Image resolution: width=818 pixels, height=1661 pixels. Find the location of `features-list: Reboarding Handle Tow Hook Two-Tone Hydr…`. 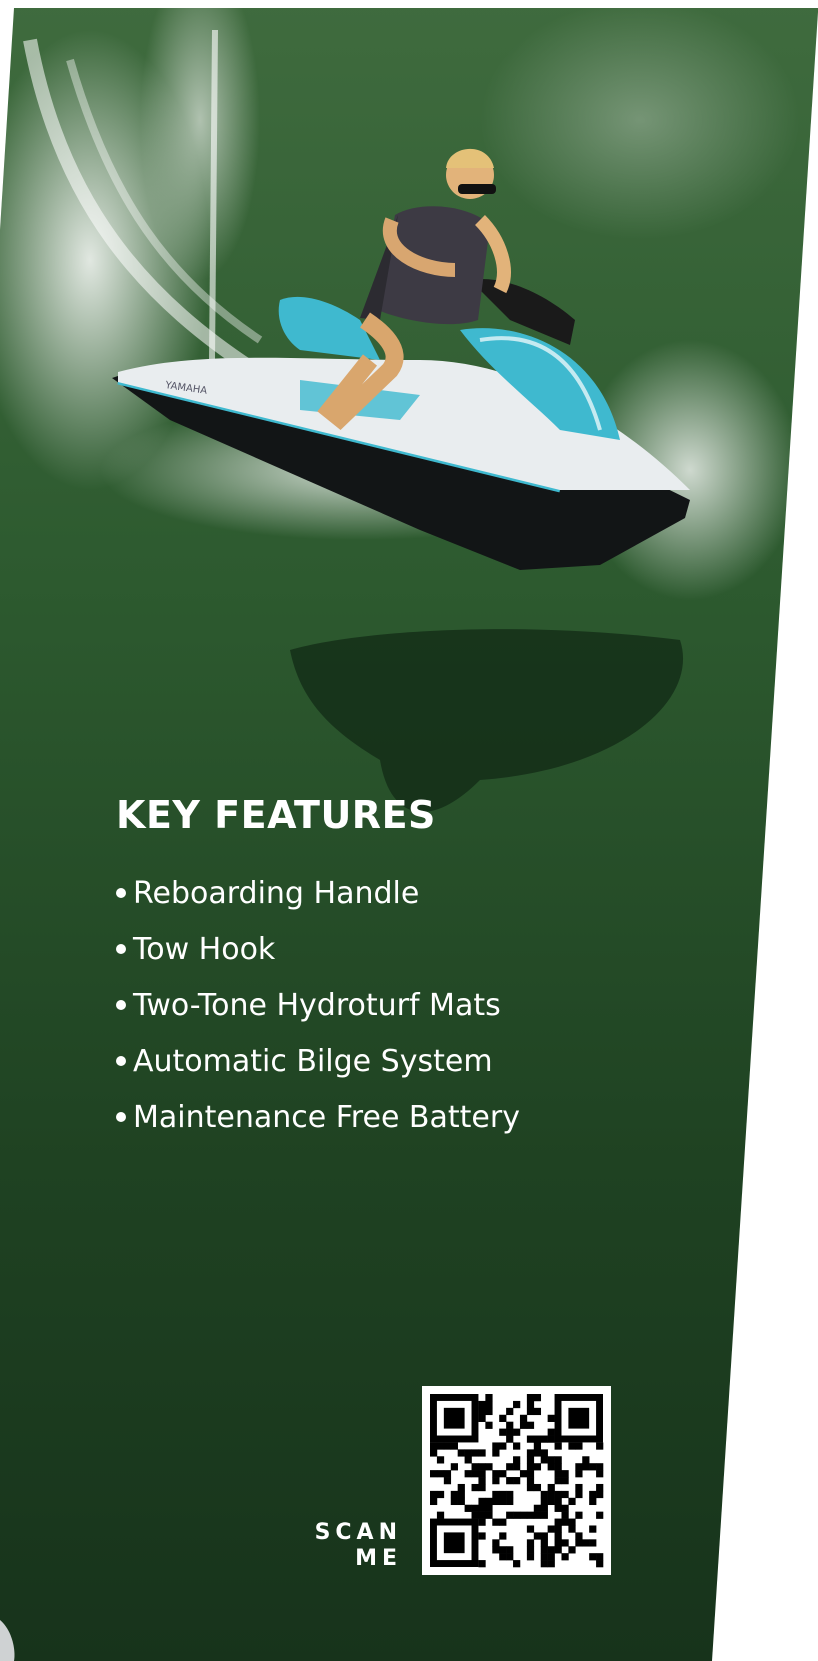

features-list: Reboarding Handle Tow Hook Two-Tone Hydr… is located at coordinates (318, 1006).